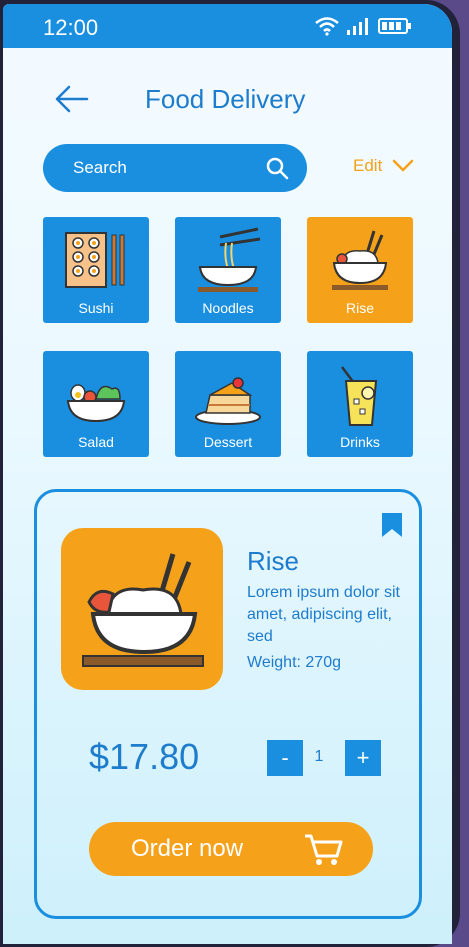 The width and height of the screenshot is (469, 947). I want to click on drink-glass-icon, so click(359, 396).